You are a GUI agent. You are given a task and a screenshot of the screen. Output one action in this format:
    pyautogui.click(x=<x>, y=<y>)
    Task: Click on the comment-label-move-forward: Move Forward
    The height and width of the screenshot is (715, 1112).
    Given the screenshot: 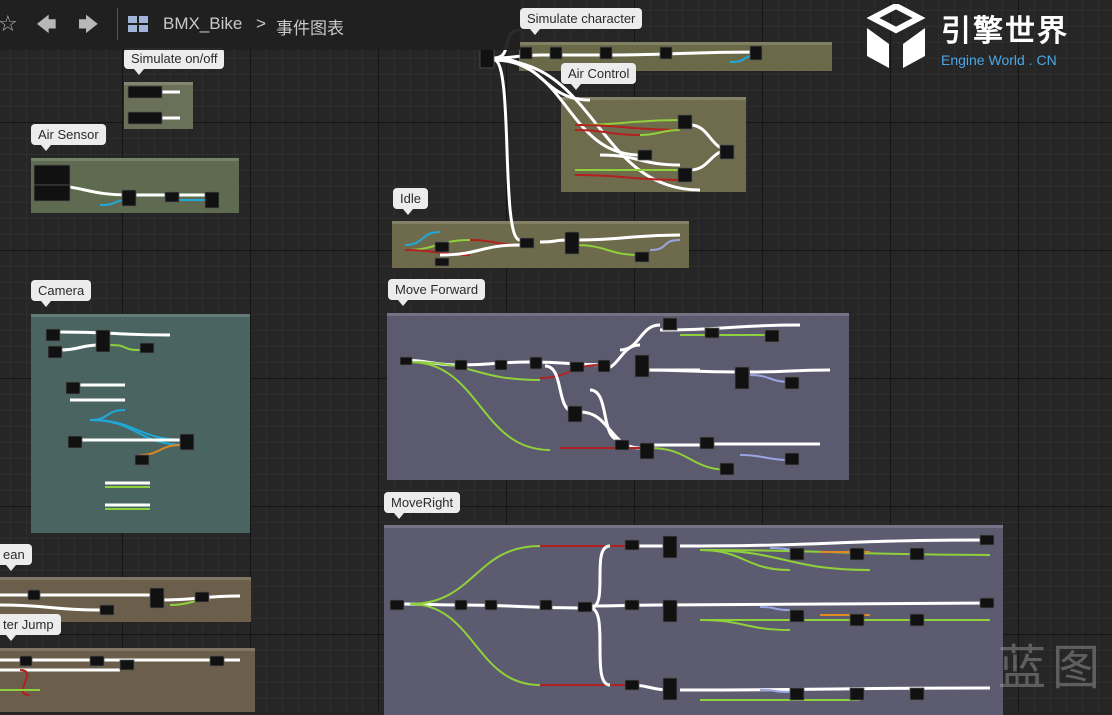 What is the action you would take?
    pyautogui.click(x=437, y=292)
    